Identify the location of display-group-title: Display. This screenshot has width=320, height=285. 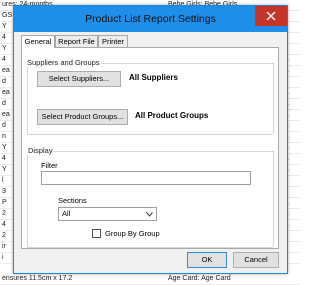
(40, 150).